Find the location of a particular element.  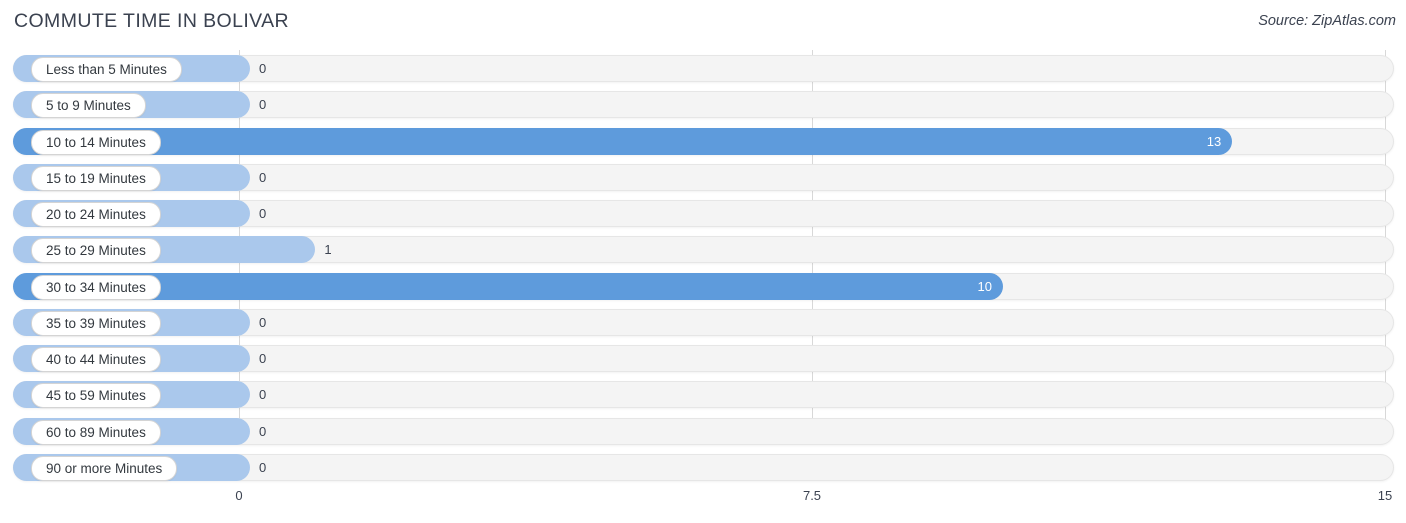

category-label: 5 to 9 Minutes is located at coordinates (88, 106).